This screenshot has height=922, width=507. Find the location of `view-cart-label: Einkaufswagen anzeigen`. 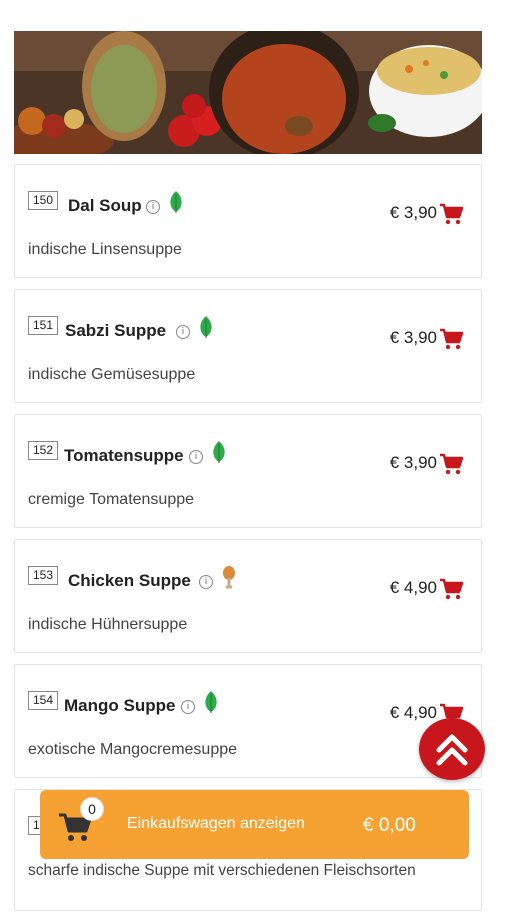

view-cart-label: Einkaufswagen anzeigen is located at coordinates (216, 823).